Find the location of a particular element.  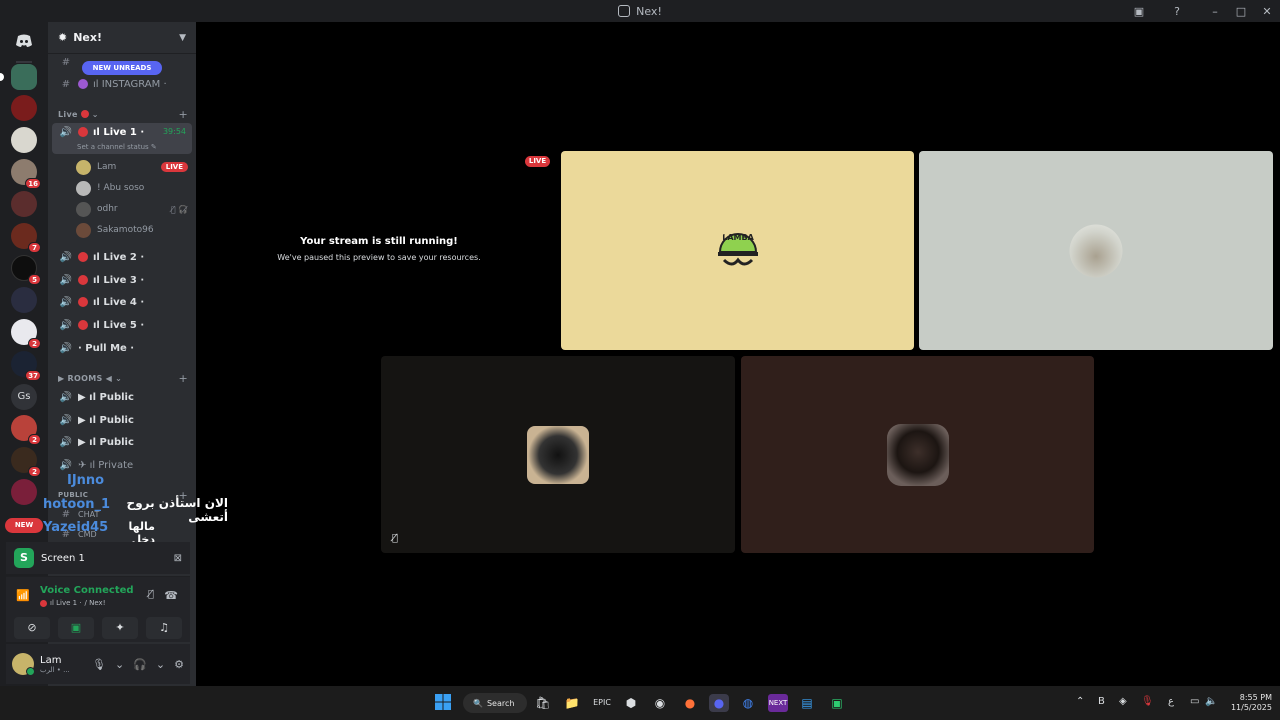

voice-channel-private: 🔊 ✈ ıl Private is located at coordinates (122, 465).